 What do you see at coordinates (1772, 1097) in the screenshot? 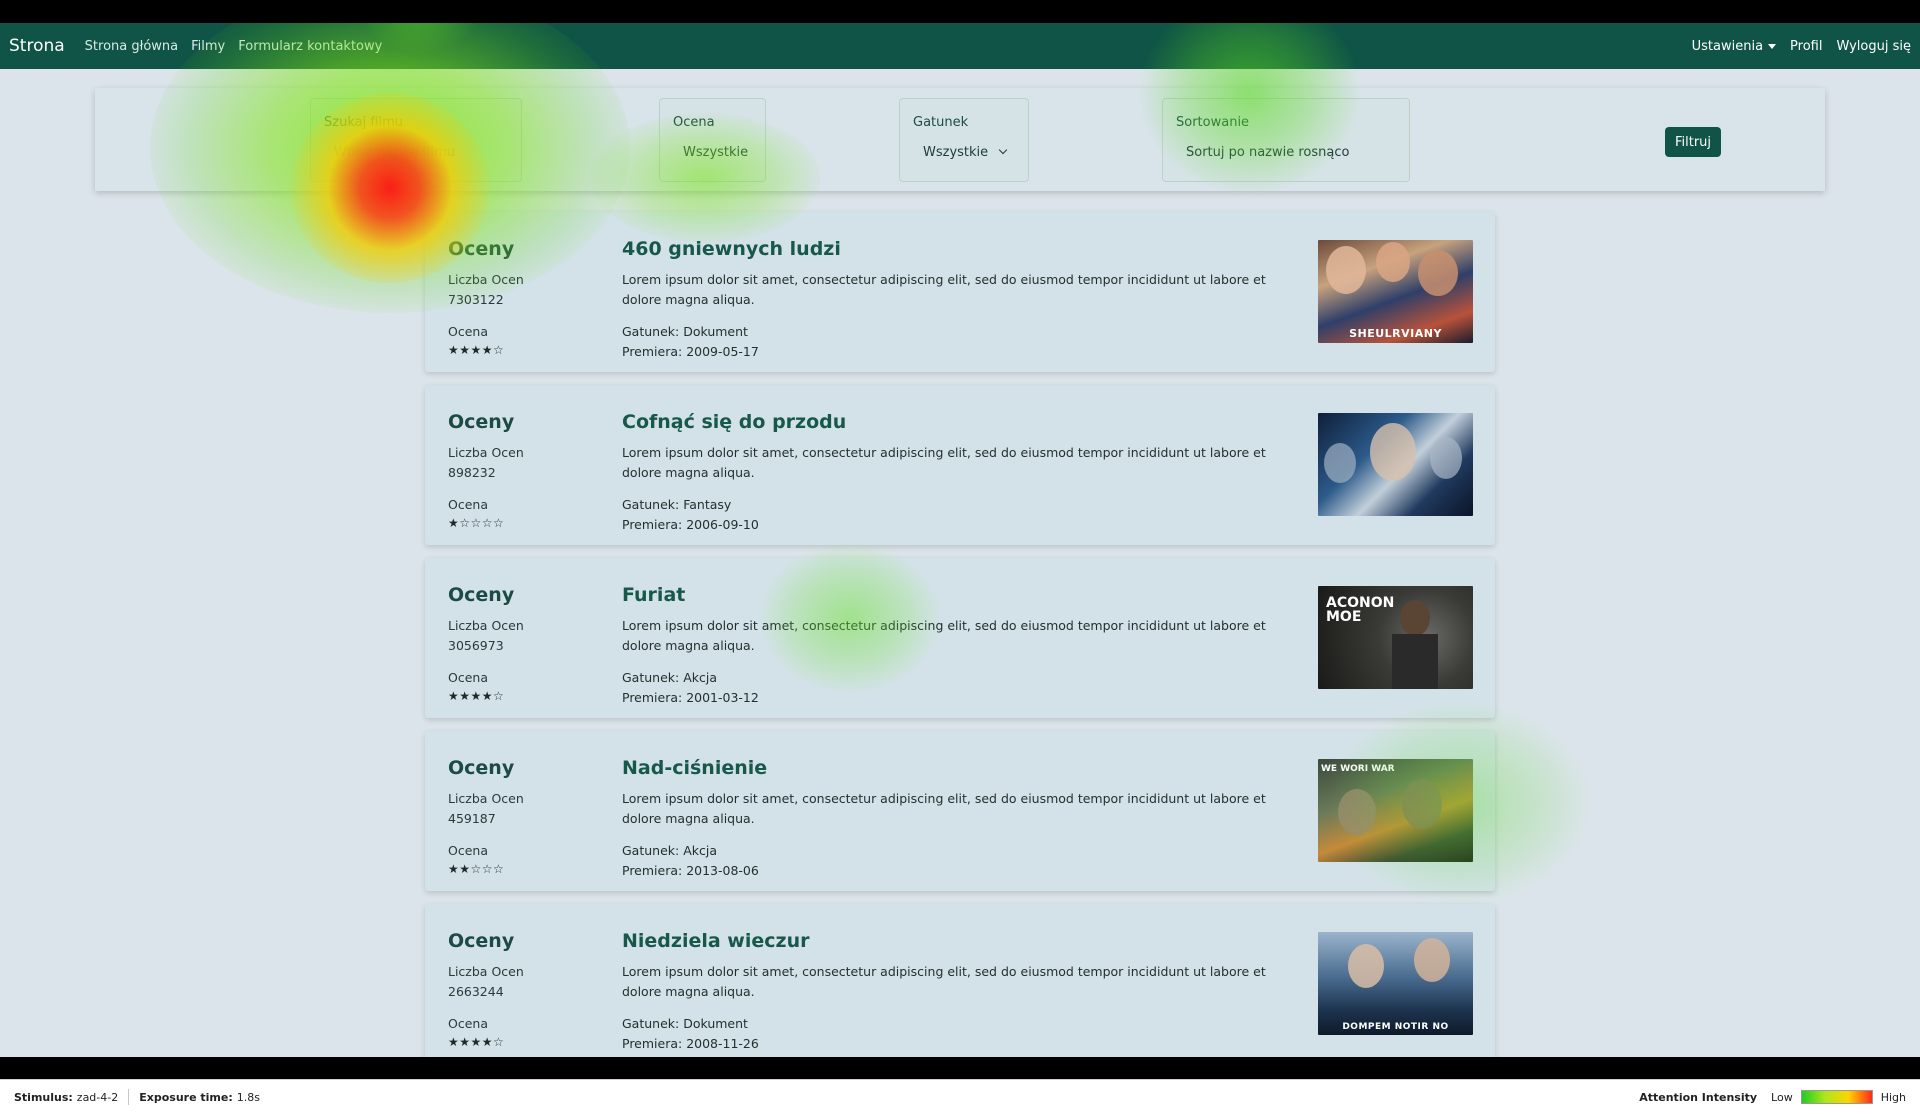
I see `intensity-legend: Attention Intensity Low High` at bounding box center [1772, 1097].